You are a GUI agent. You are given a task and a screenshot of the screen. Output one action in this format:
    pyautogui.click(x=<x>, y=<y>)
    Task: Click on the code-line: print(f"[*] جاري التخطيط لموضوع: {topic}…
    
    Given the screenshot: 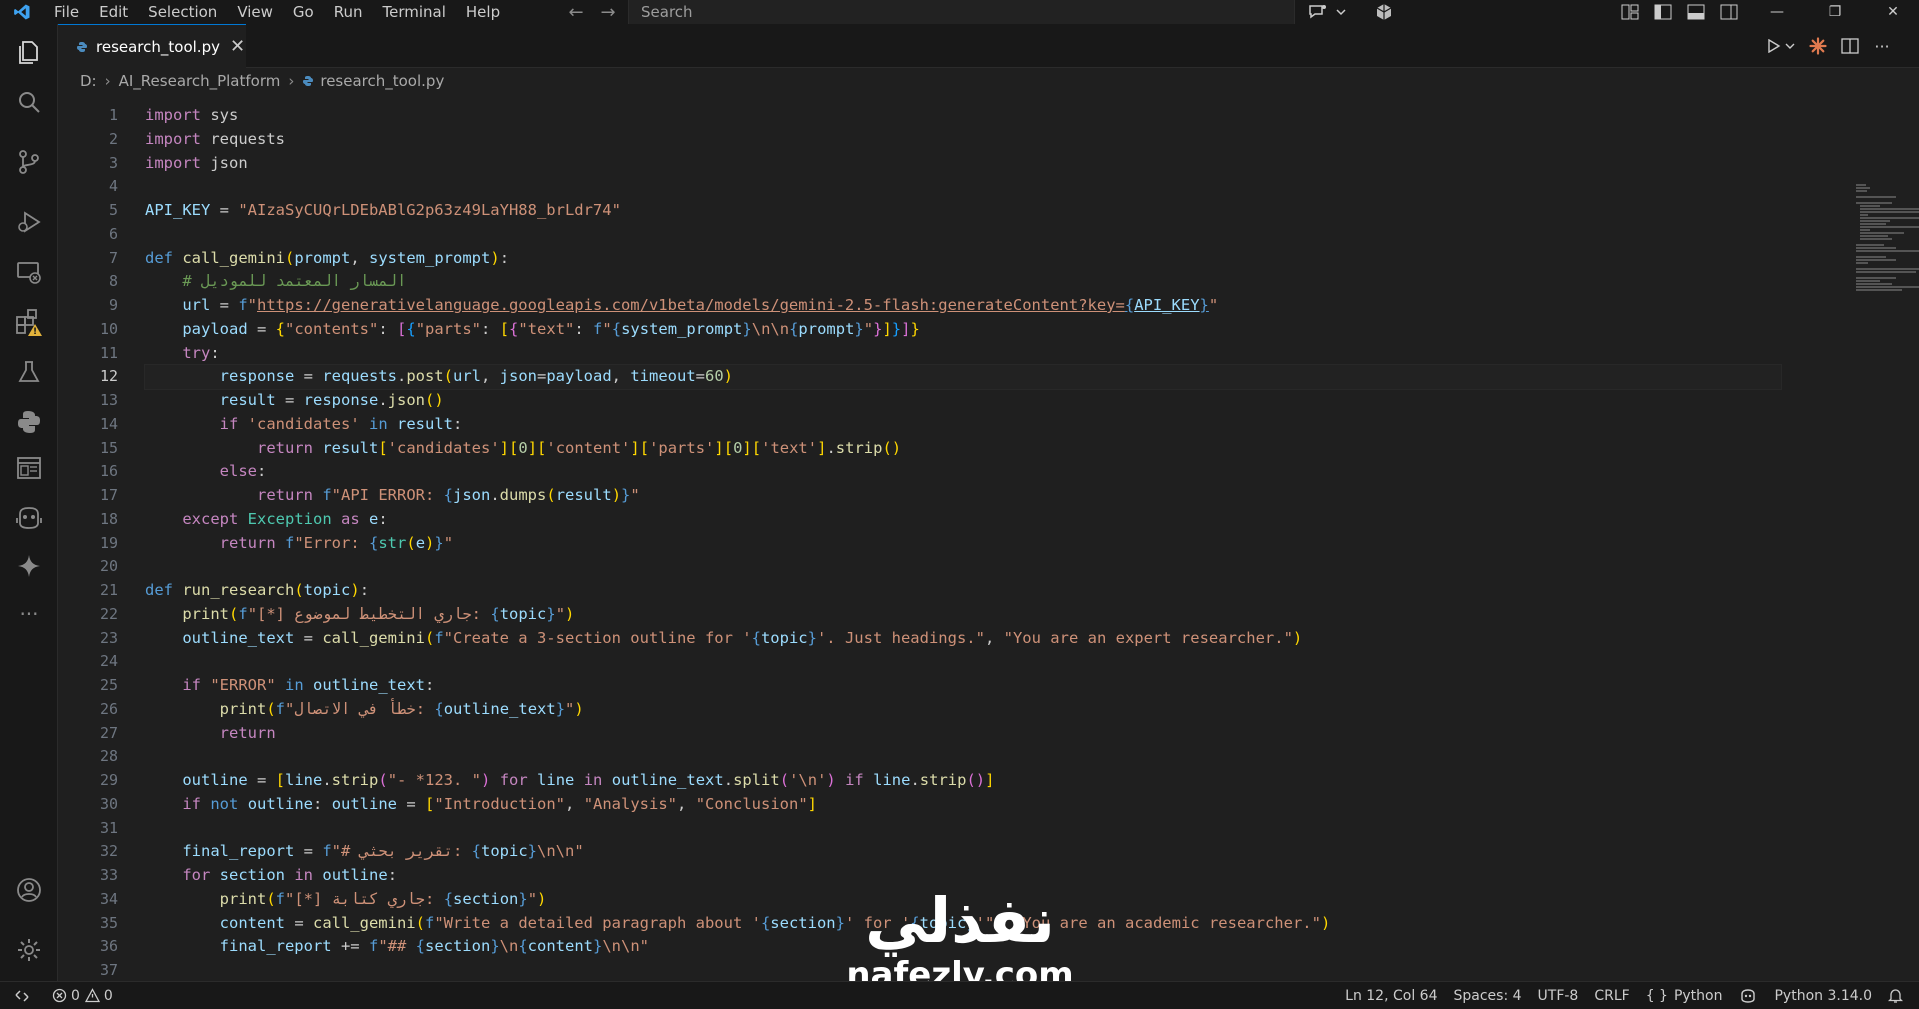 What is the action you would take?
    pyautogui.click(x=995, y=615)
    